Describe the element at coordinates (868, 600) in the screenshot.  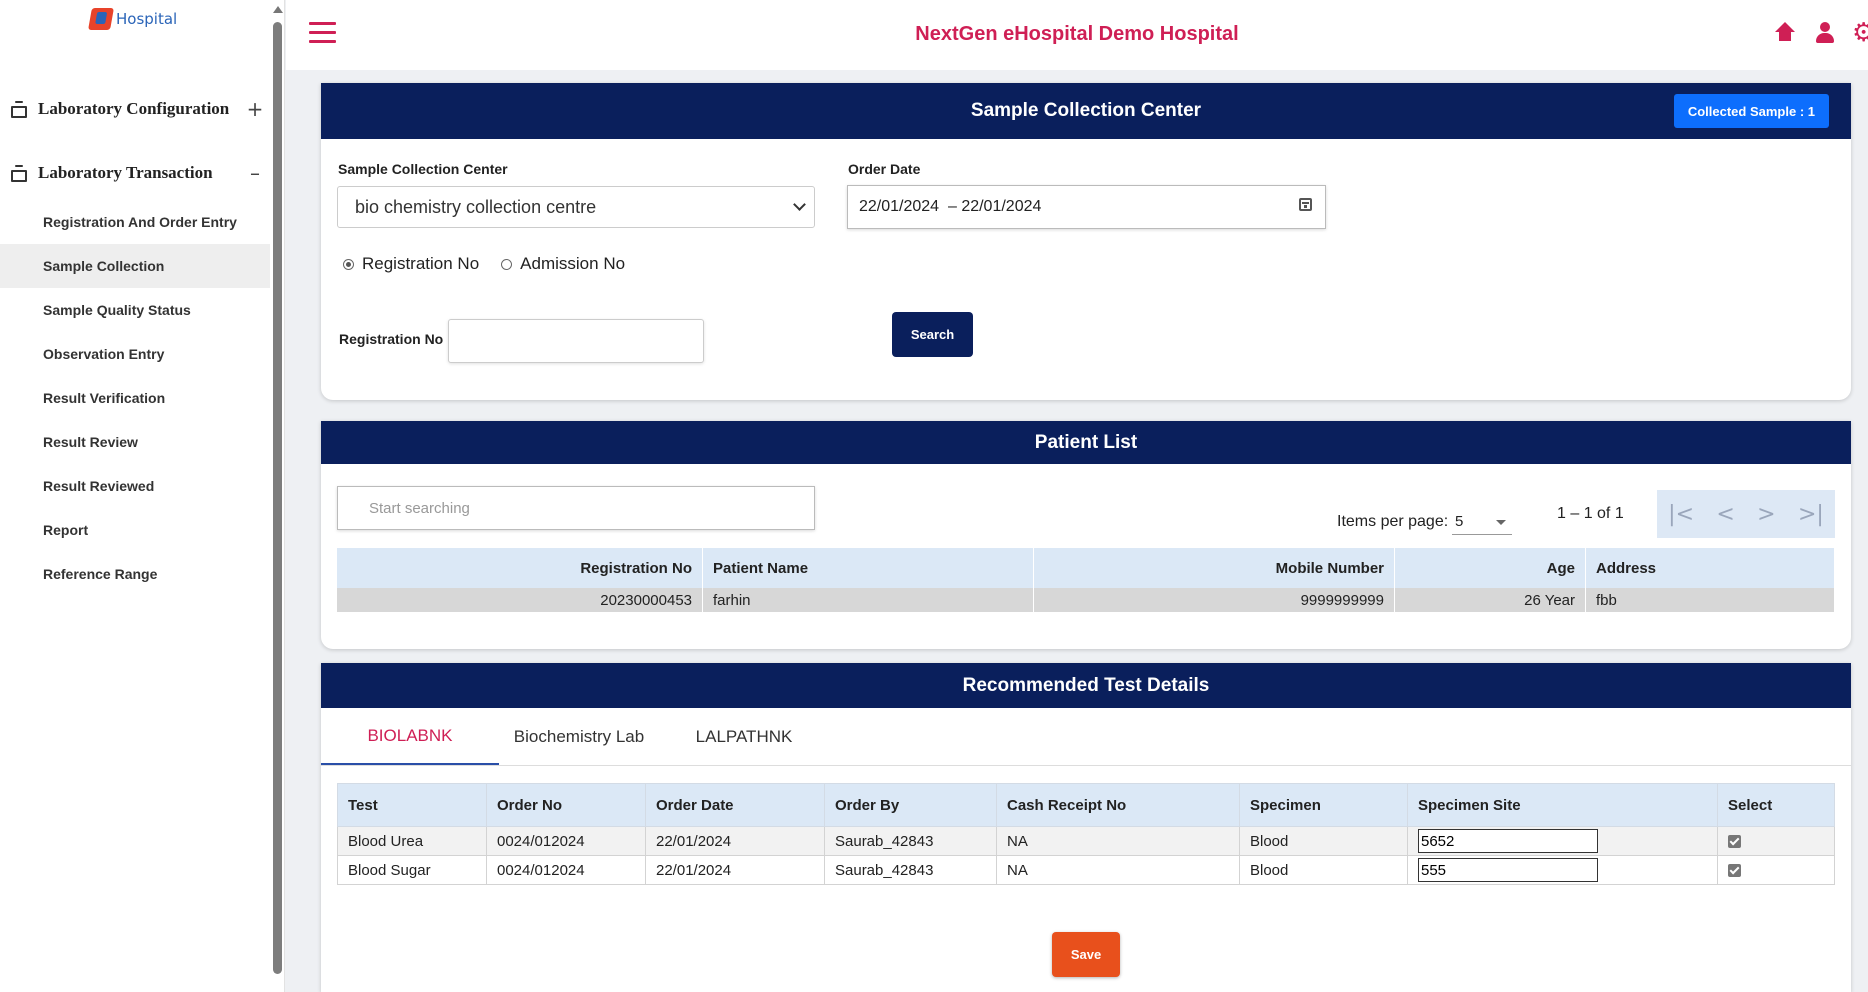
I see `cell-patient-name: farhin` at that location.